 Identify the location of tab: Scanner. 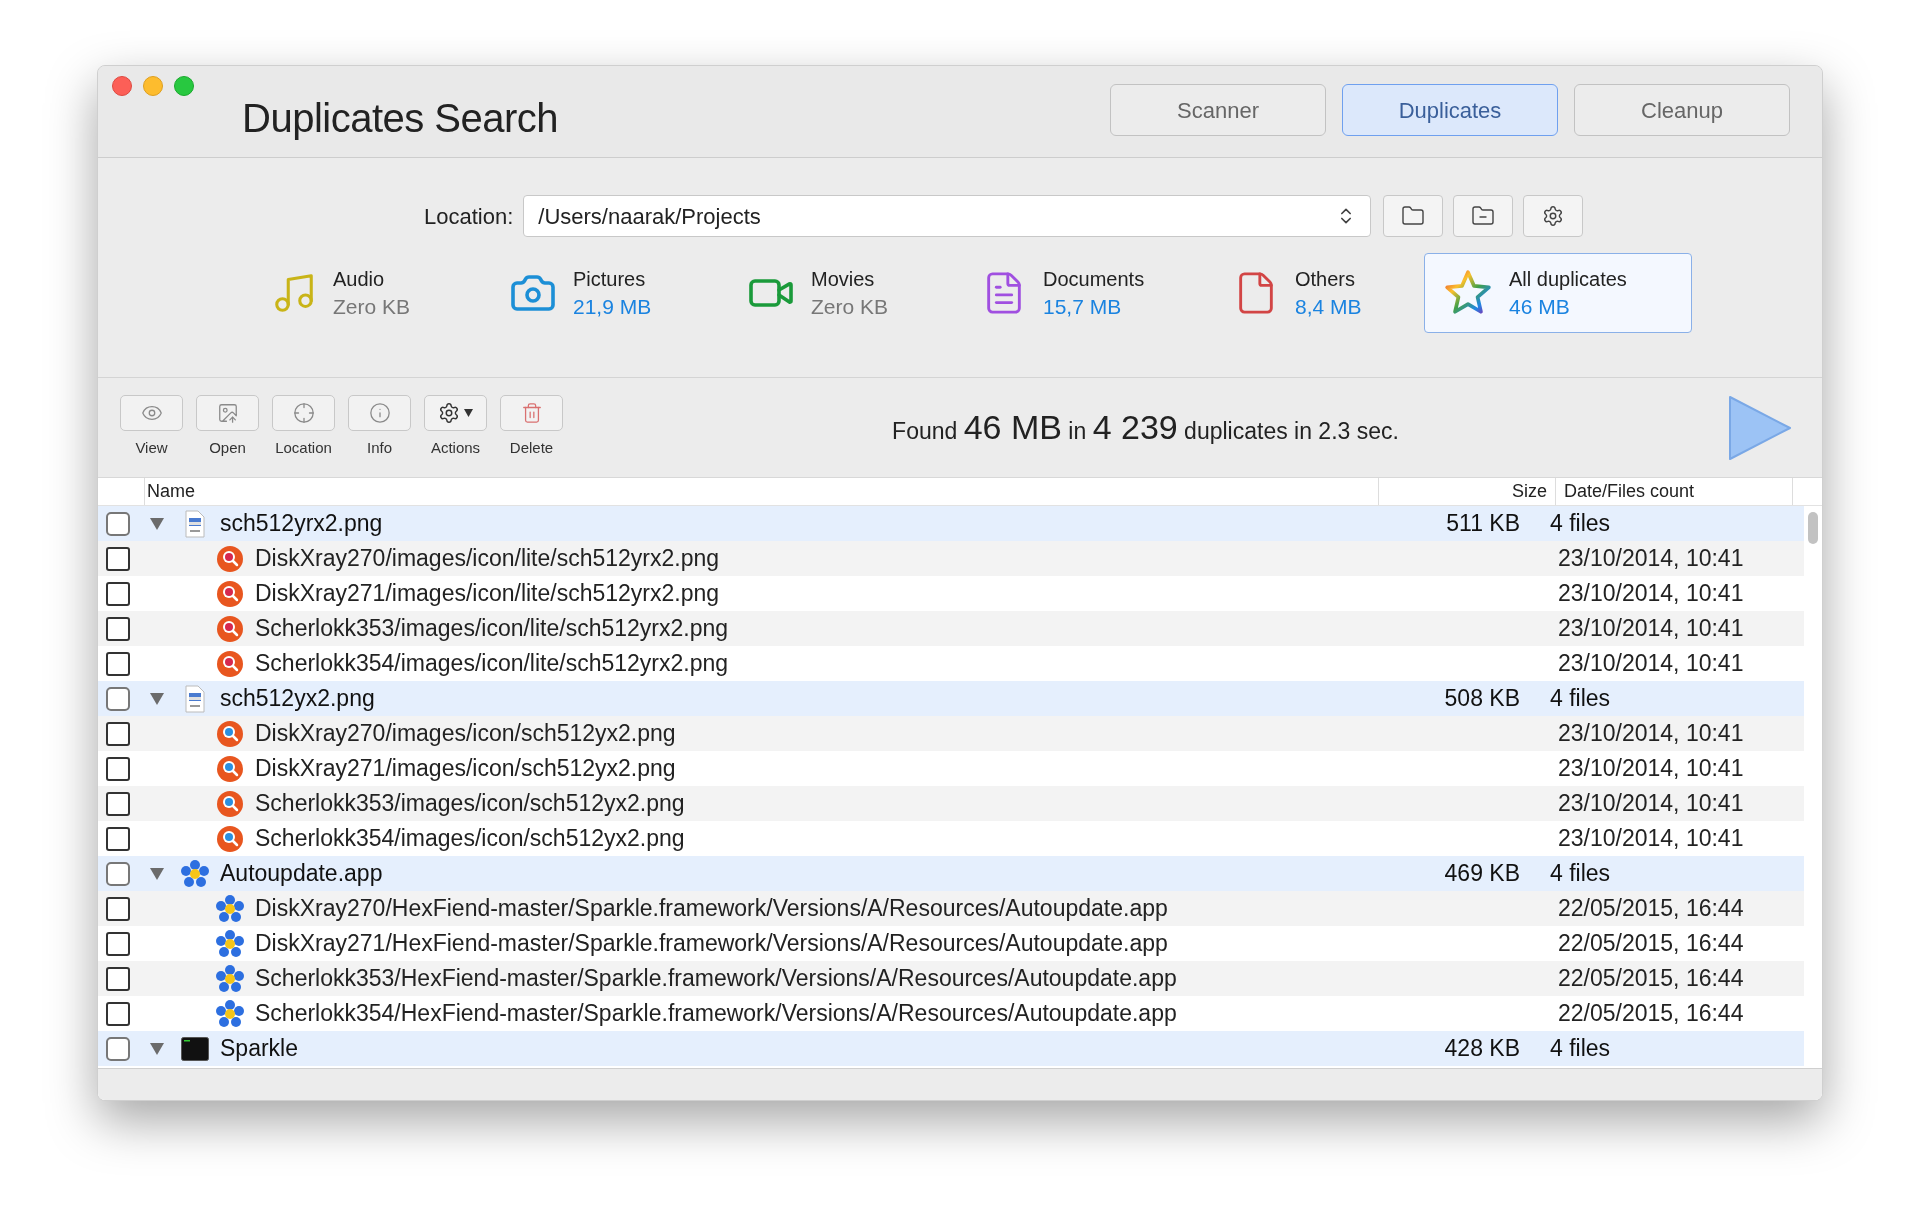
(1218, 110).